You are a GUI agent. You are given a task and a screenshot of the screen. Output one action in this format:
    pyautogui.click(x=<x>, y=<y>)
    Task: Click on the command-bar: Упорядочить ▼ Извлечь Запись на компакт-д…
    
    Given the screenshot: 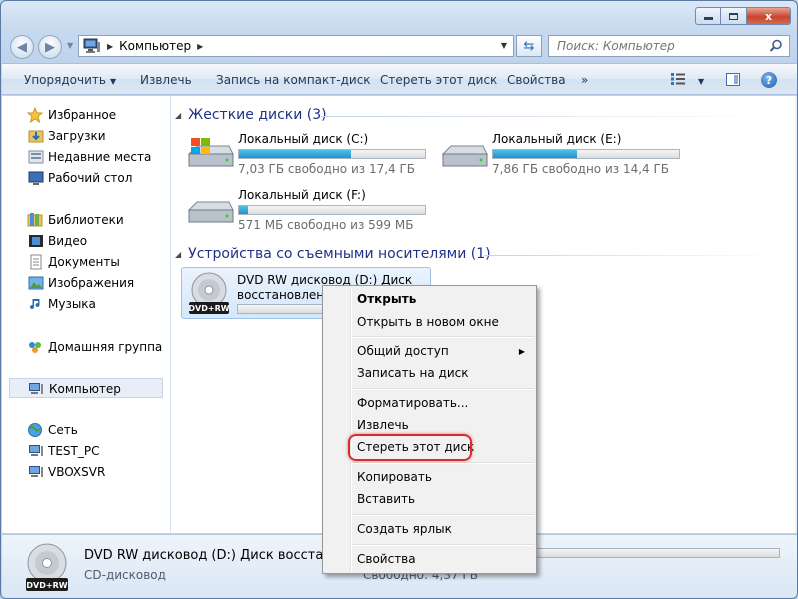 What is the action you would take?
    pyautogui.click(x=399, y=79)
    